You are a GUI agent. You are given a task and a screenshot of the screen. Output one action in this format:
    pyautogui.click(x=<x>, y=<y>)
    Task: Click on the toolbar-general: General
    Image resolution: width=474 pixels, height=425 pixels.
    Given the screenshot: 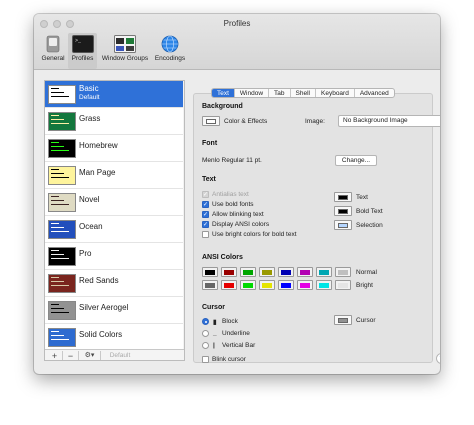 What is the action you would take?
    pyautogui.click(x=53, y=51)
    